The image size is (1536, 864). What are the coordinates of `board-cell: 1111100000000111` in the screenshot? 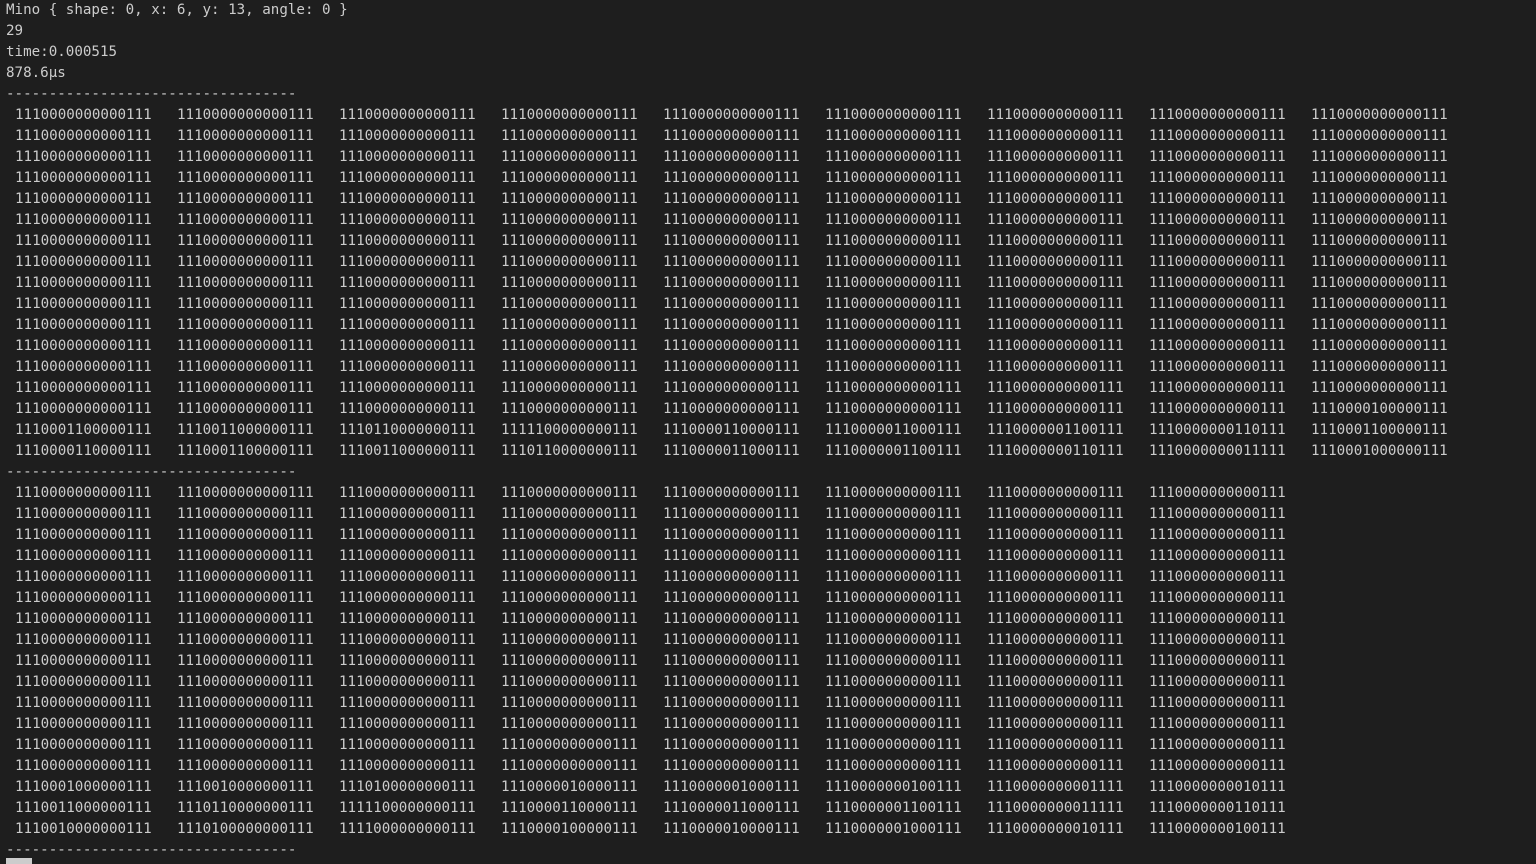 It's located at (407, 808).